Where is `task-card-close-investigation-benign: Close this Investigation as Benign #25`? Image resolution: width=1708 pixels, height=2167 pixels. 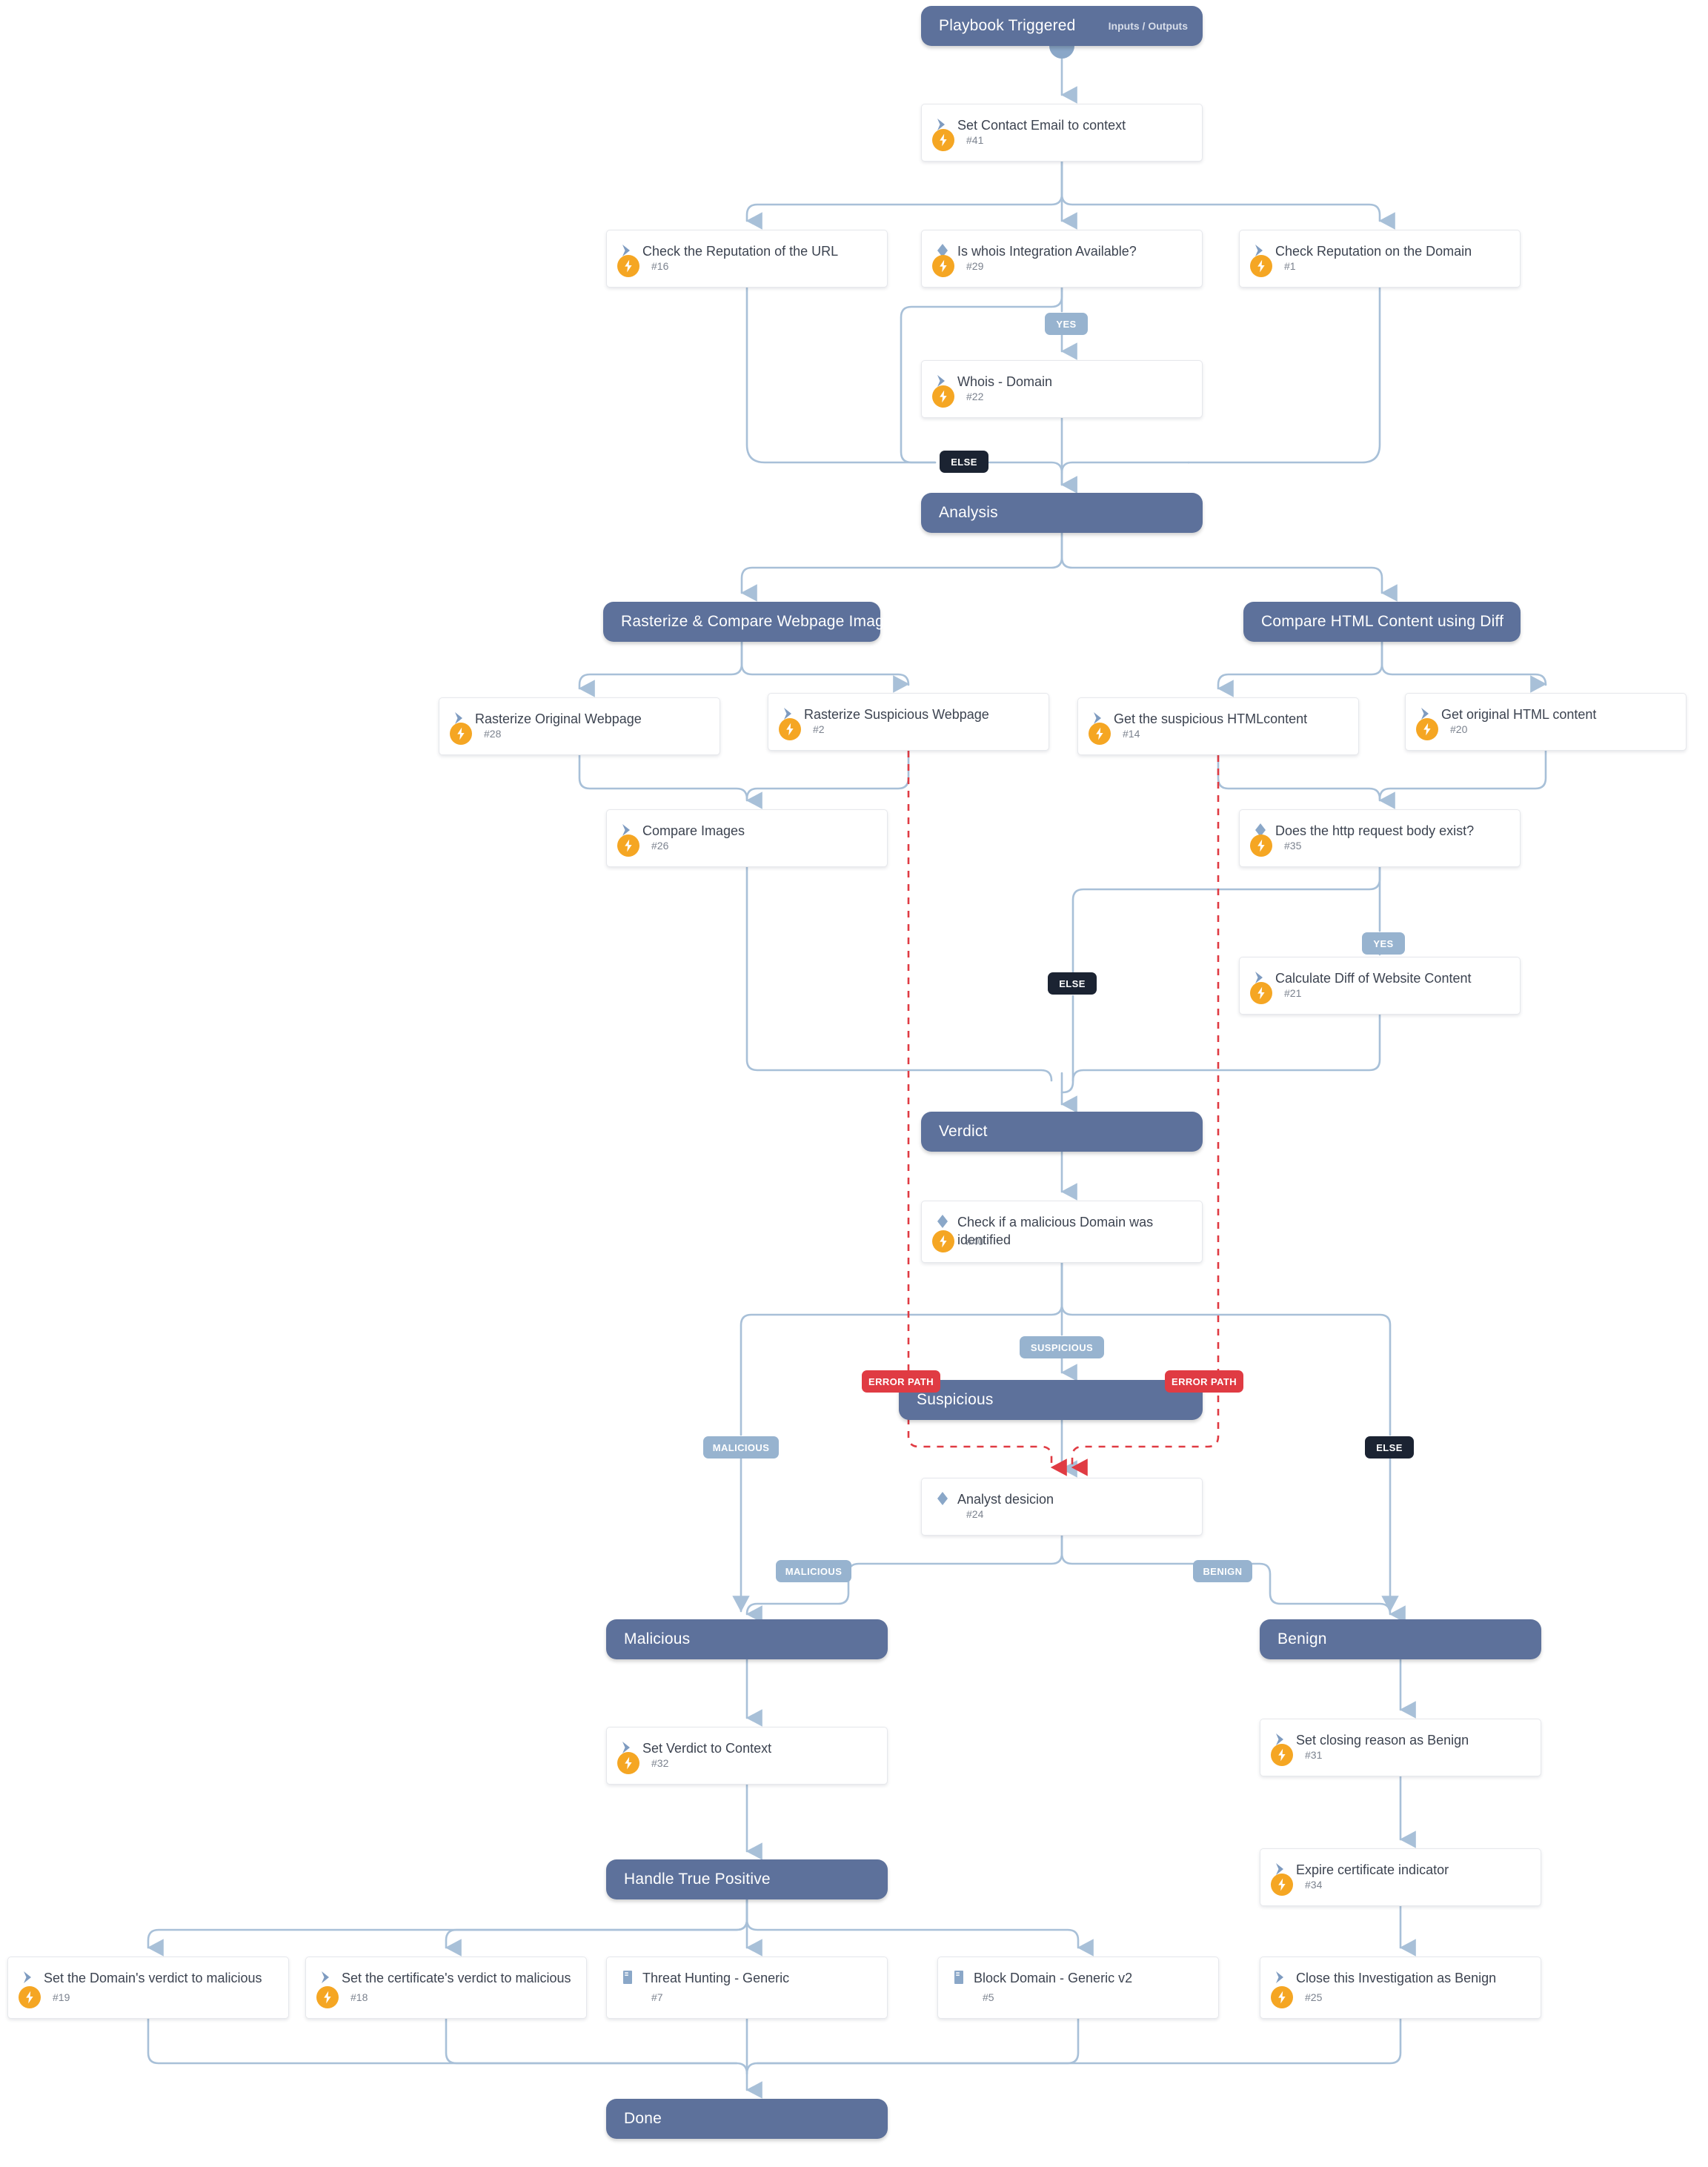
task-card-close-investigation-benign: Close this Investigation as Benign #25 is located at coordinates (1400, 1988).